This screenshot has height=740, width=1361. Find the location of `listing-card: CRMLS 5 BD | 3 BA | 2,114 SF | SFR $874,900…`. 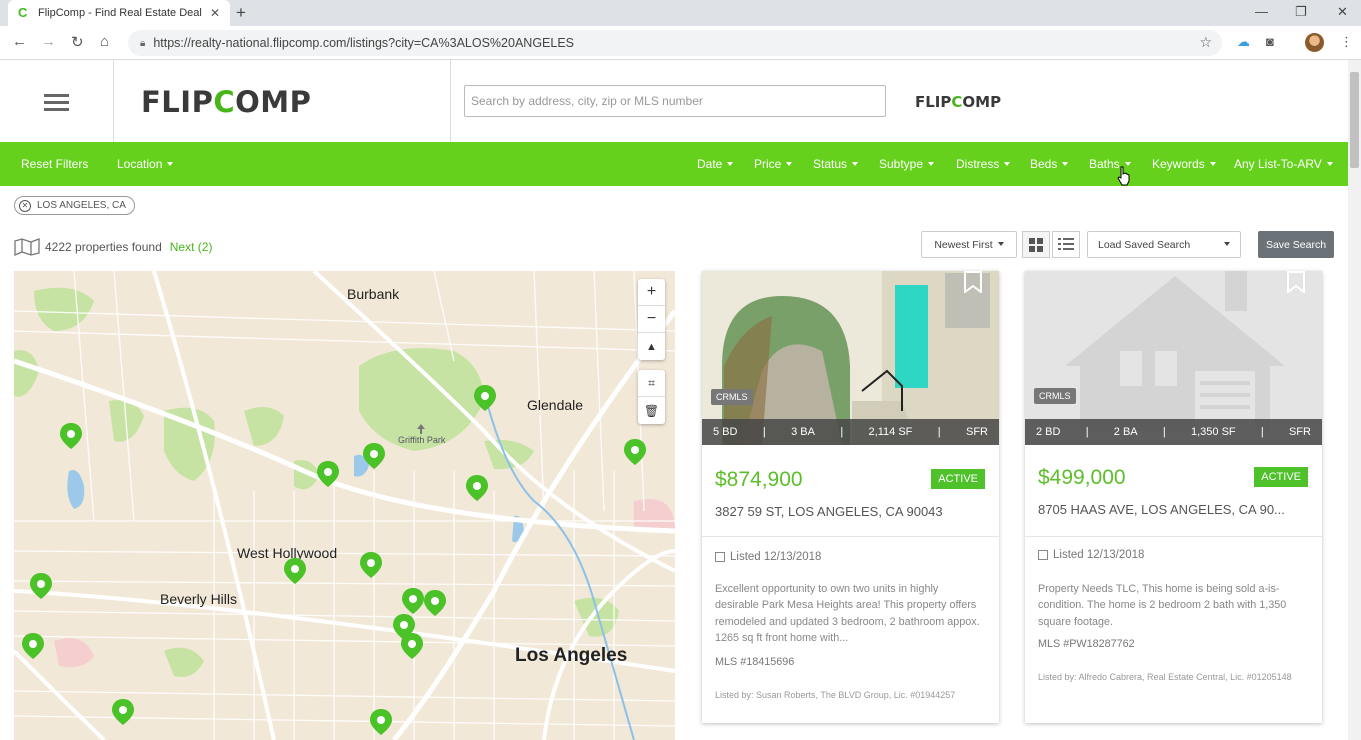

listing-card: CRMLS 5 BD | 3 BA | 2,114 SF | SFR $874,900… is located at coordinates (850, 497).